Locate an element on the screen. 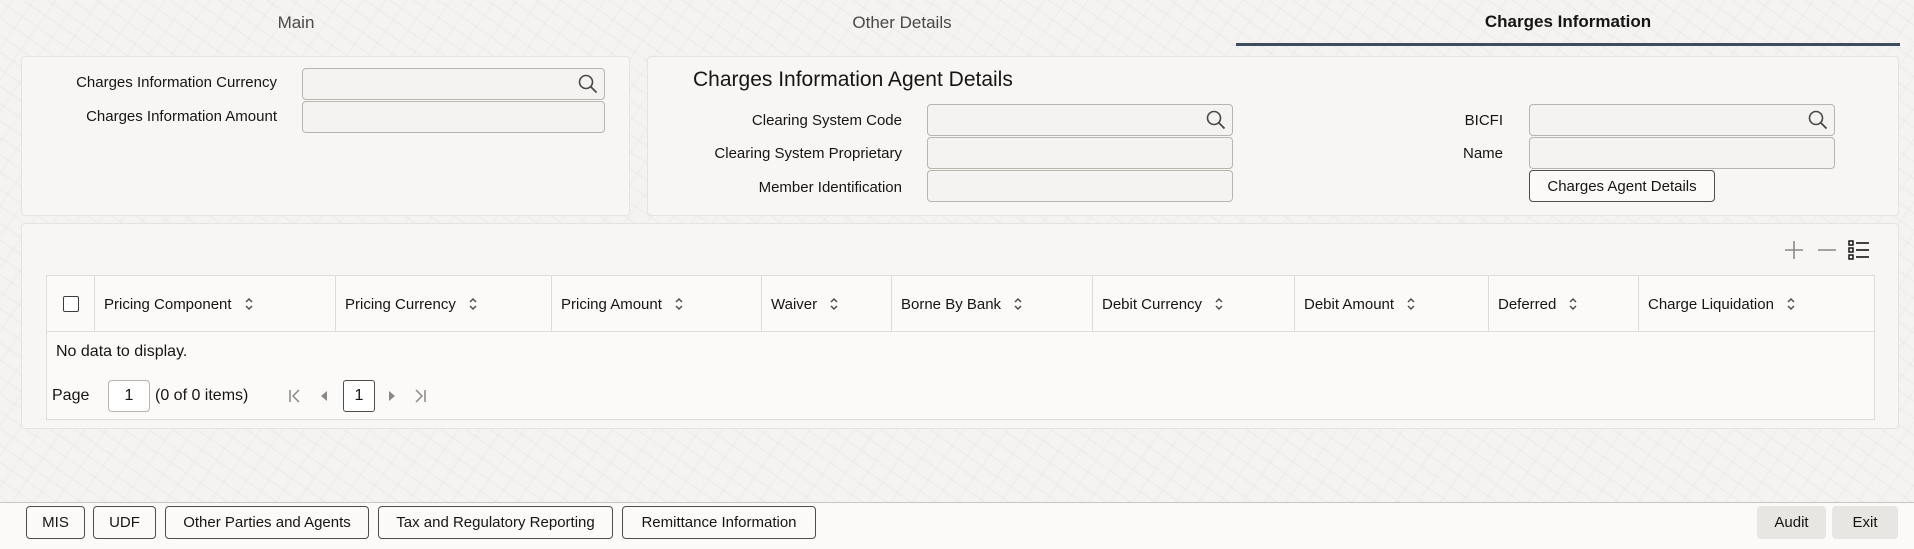 This screenshot has height=549, width=1914. exit-button: Exit is located at coordinates (1865, 522).